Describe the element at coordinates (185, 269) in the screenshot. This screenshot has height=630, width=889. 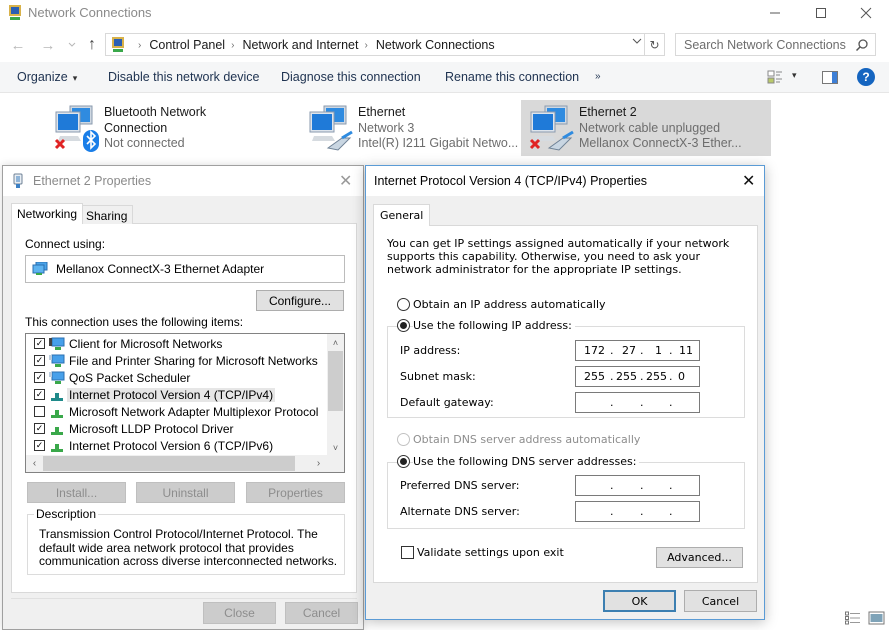
I see `adapter-field: Mellanox ConnectX-3 Ethernet Adapter` at that location.